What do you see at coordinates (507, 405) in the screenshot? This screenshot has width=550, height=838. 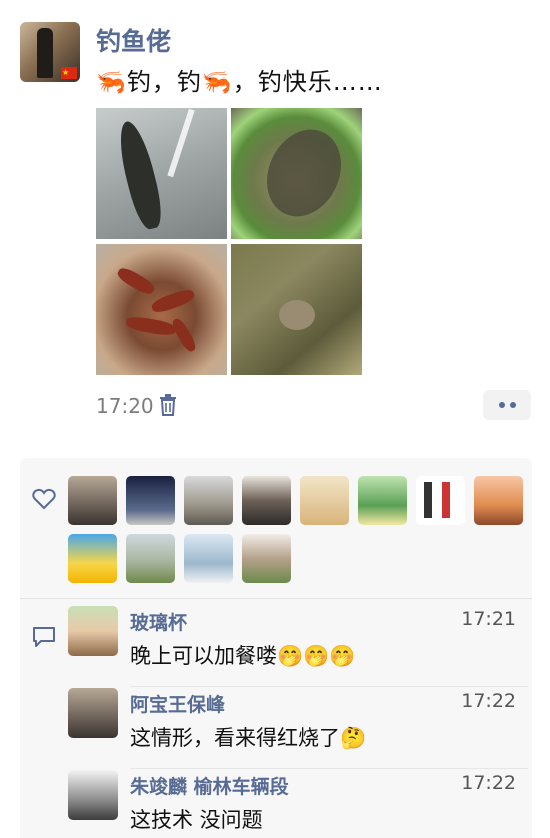 I see `more-options-button` at bounding box center [507, 405].